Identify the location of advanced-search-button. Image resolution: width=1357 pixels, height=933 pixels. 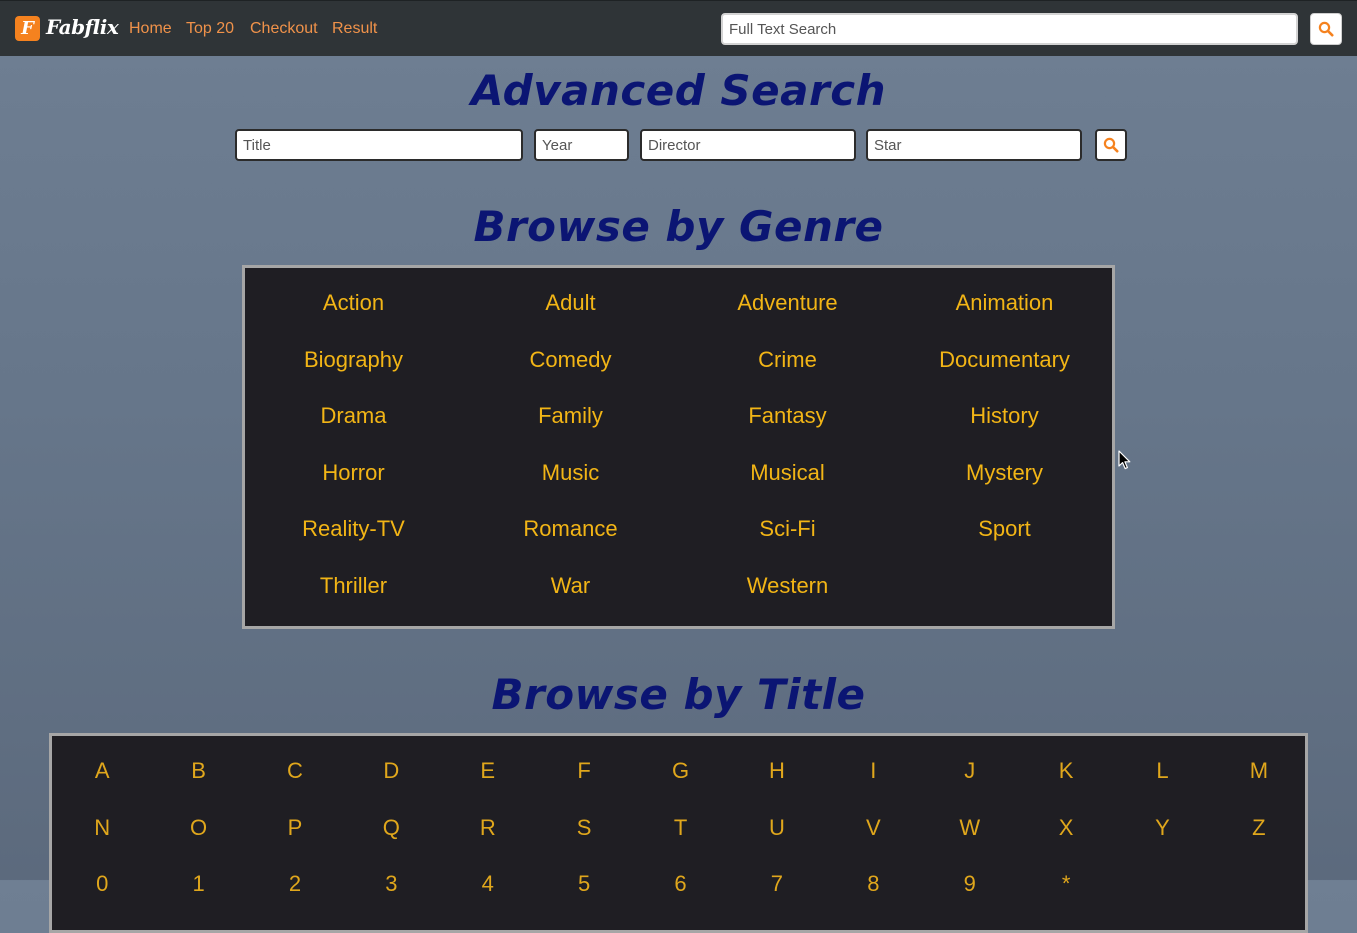
(1111, 145).